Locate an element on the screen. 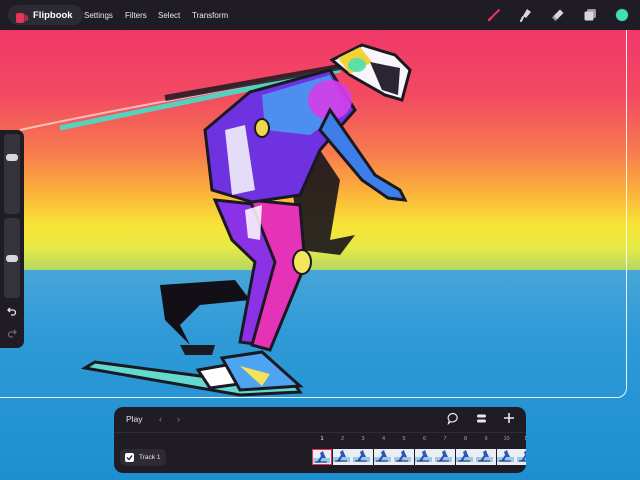 This screenshot has height=480, width=640. frame-number: 7 is located at coordinates (445, 439).